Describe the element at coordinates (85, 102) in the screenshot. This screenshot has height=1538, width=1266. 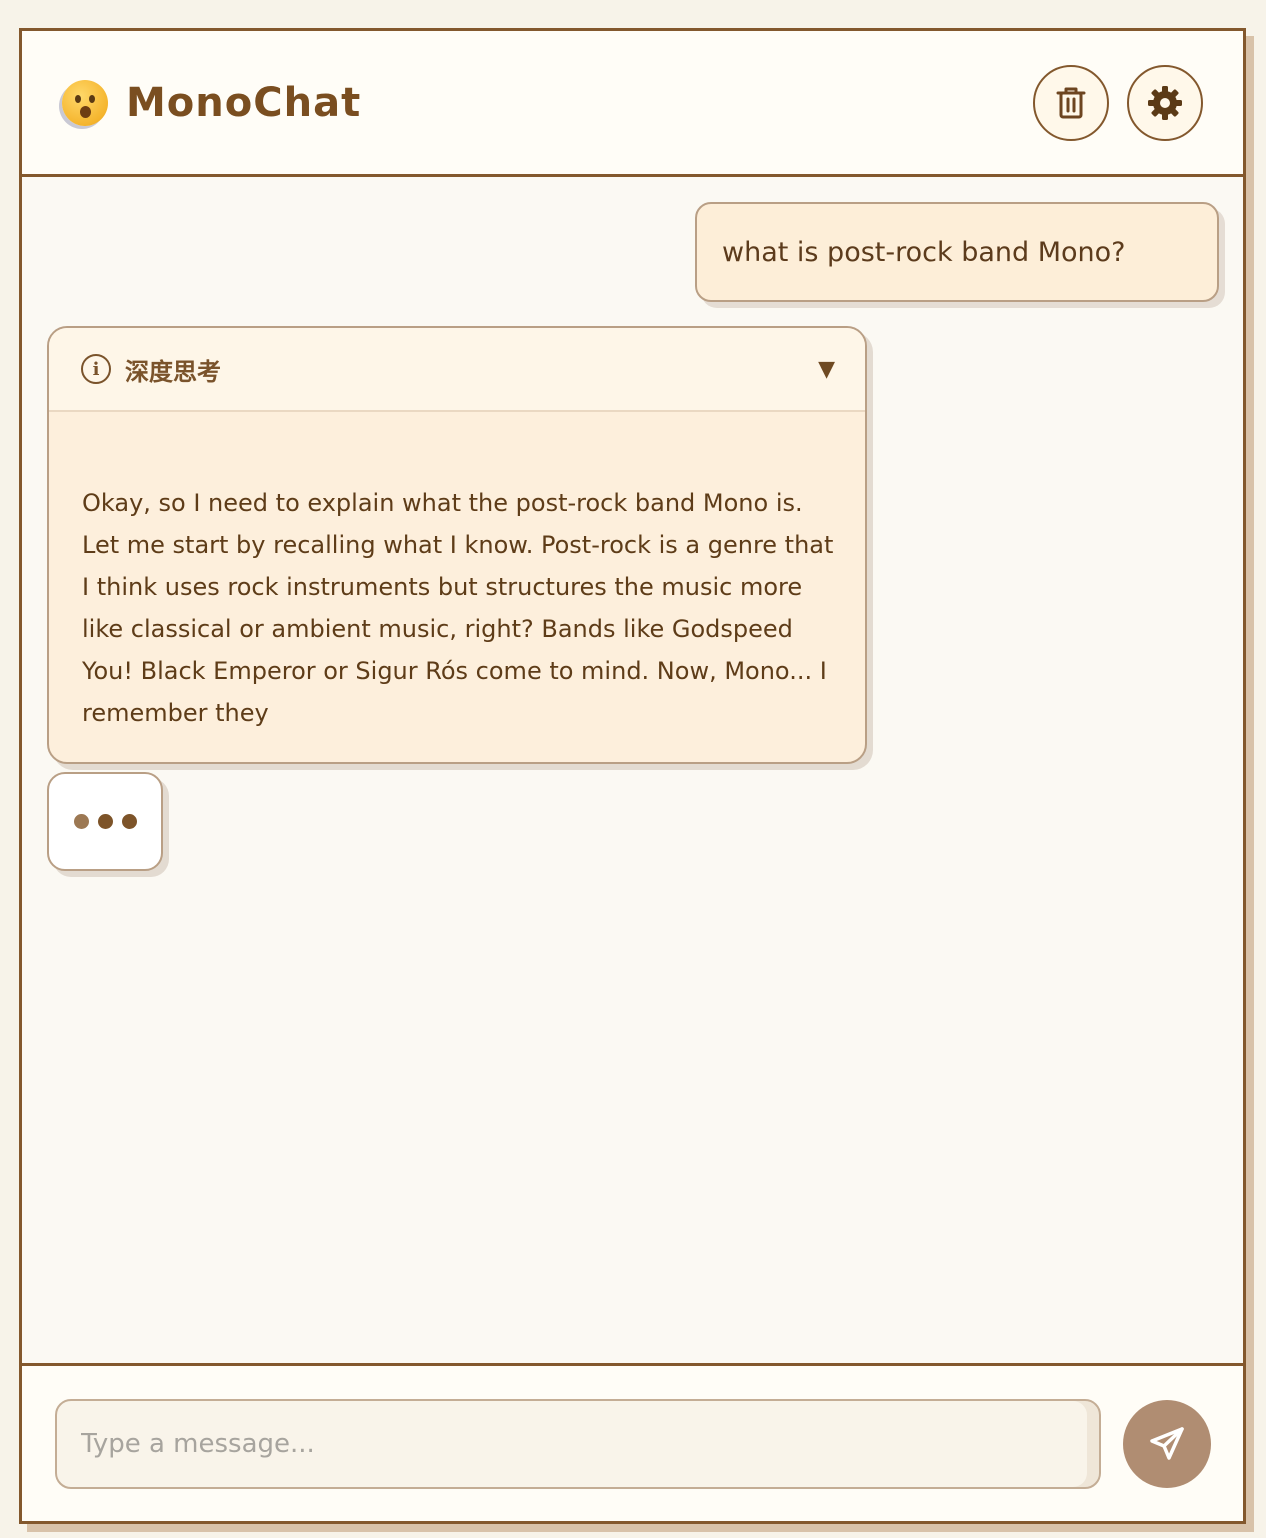
I see `astonished-face-emoji-icon` at that location.